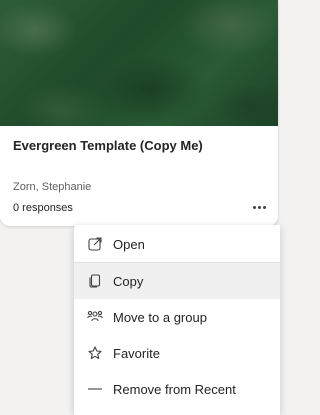 Image resolution: width=320 pixels, height=415 pixels. Describe the element at coordinates (160, 317) in the screenshot. I see `menu-item-label: Move to a group` at that location.